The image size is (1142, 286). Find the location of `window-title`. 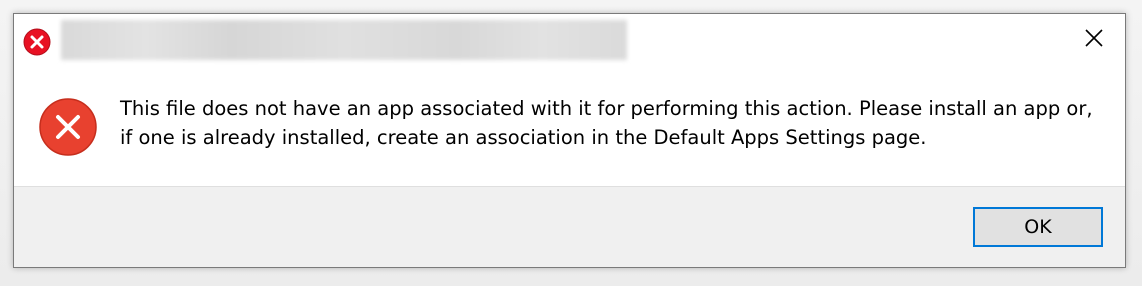

window-title is located at coordinates (344, 40).